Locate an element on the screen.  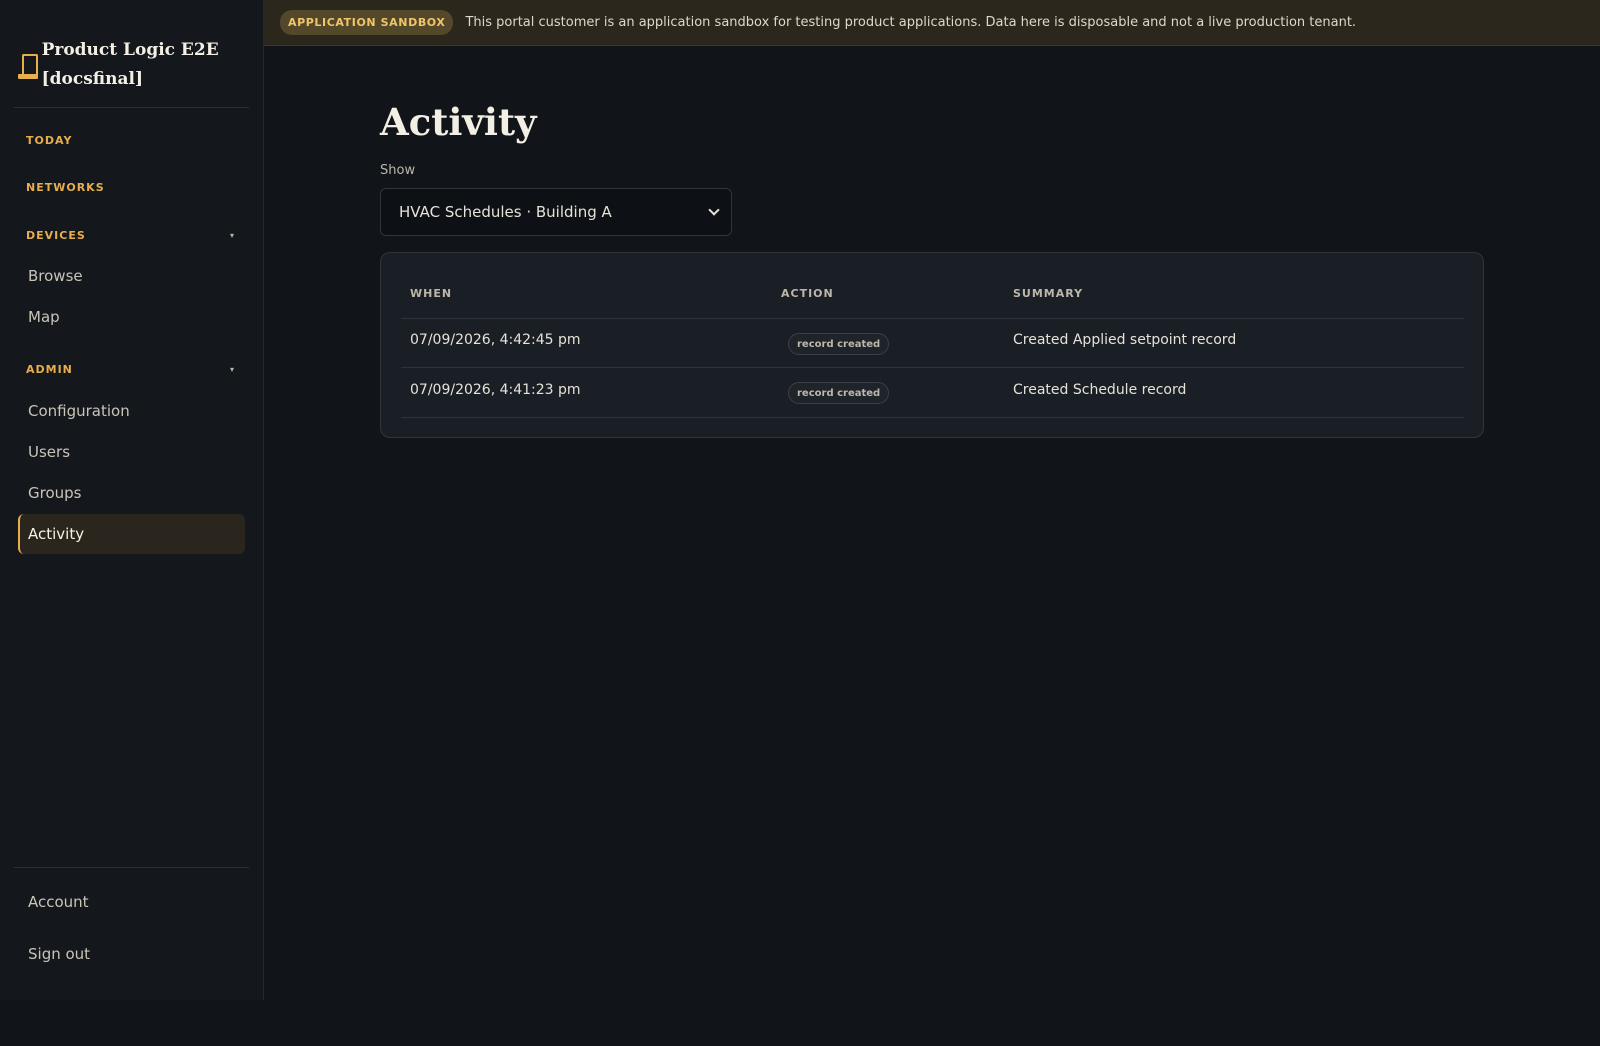
brand-title: Product Logic E2E [docsfinal] is located at coordinates (130, 64).